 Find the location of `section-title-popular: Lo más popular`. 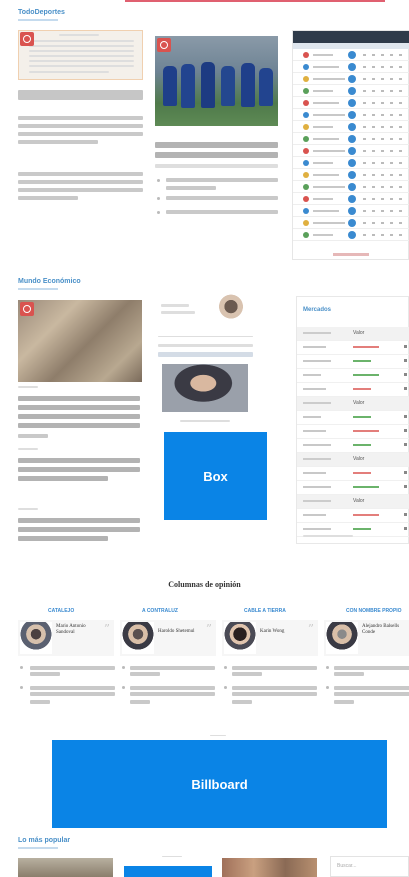

section-title-popular: Lo más popular is located at coordinates (44, 840).